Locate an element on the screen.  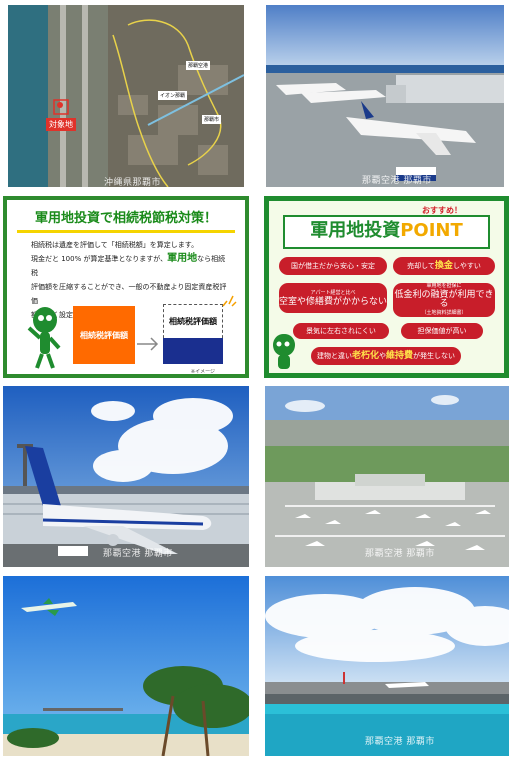
bar-military-land-label: 相続税評価額 is located at coordinates (193, 321).